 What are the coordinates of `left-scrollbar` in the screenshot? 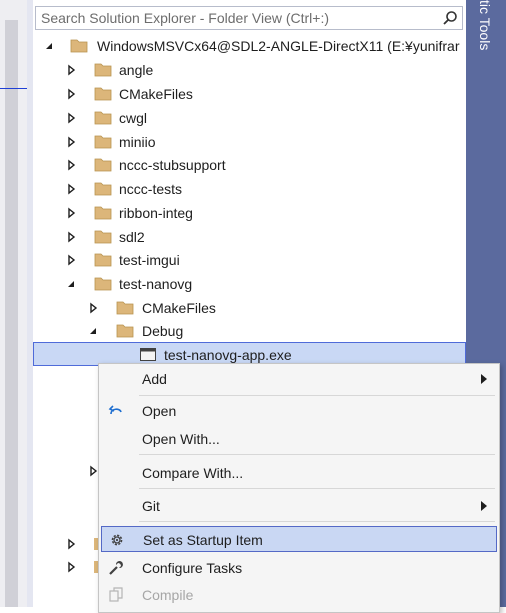 It's located at (11, 313).